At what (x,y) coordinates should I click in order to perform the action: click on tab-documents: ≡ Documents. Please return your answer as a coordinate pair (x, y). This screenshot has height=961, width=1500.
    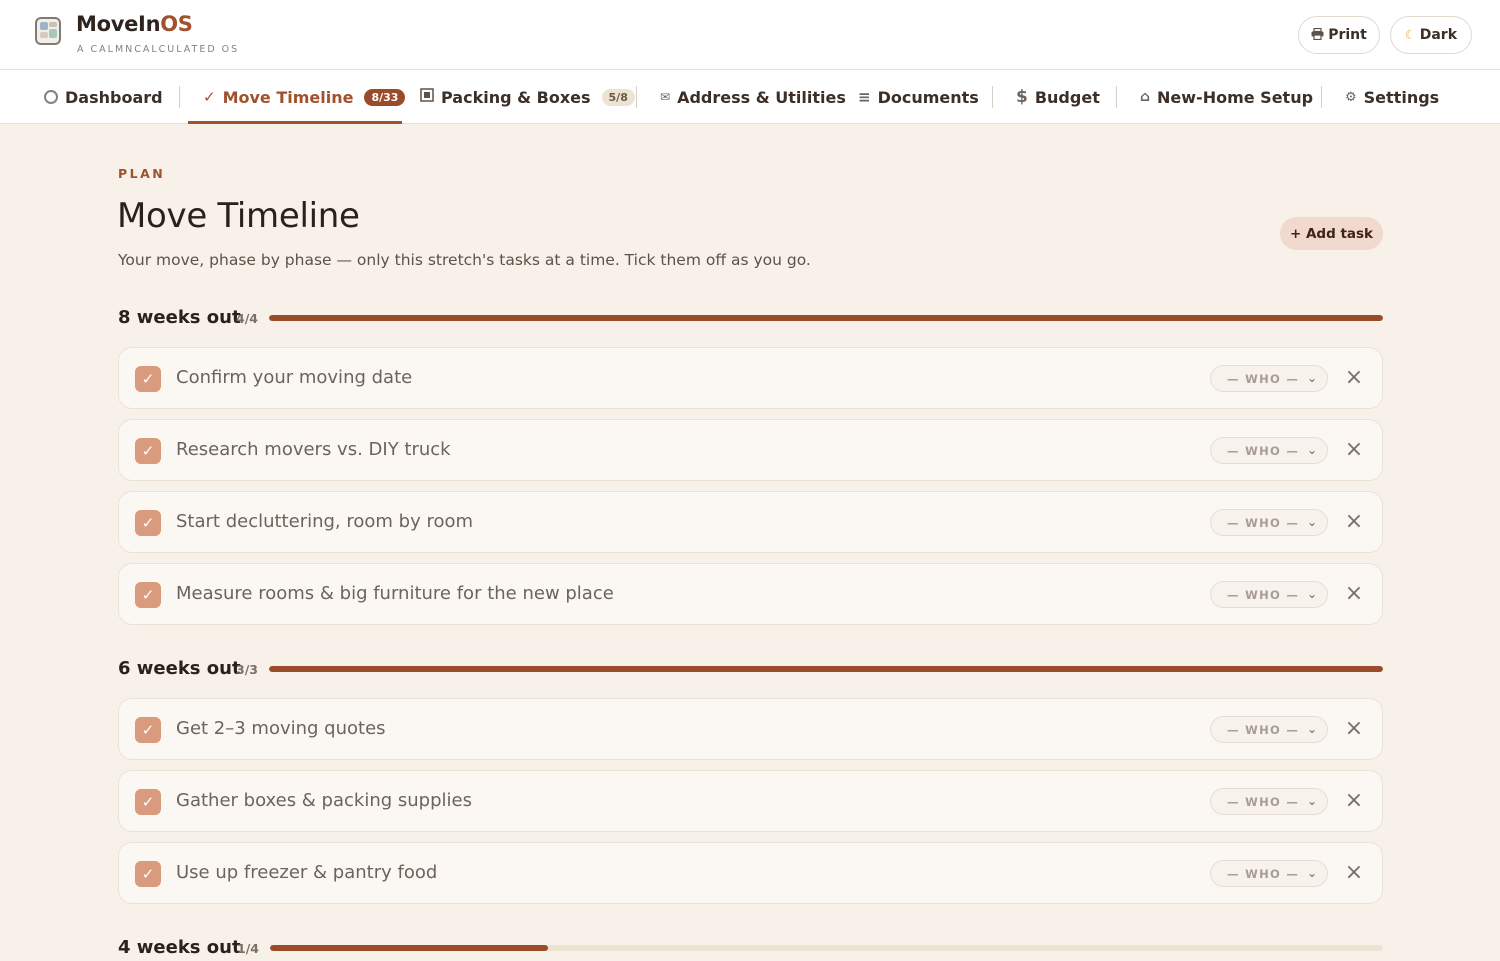
    Looking at the image, I should click on (918, 97).